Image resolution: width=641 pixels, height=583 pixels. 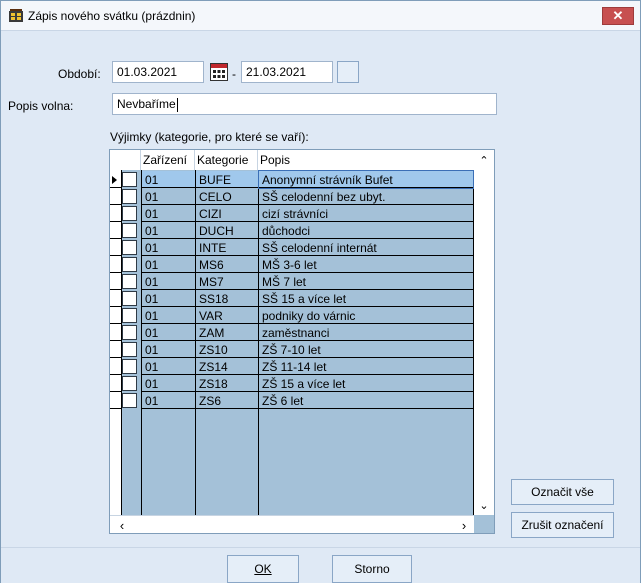 What do you see at coordinates (348, 72) in the screenshot?
I see `date-to-picker-button` at bounding box center [348, 72].